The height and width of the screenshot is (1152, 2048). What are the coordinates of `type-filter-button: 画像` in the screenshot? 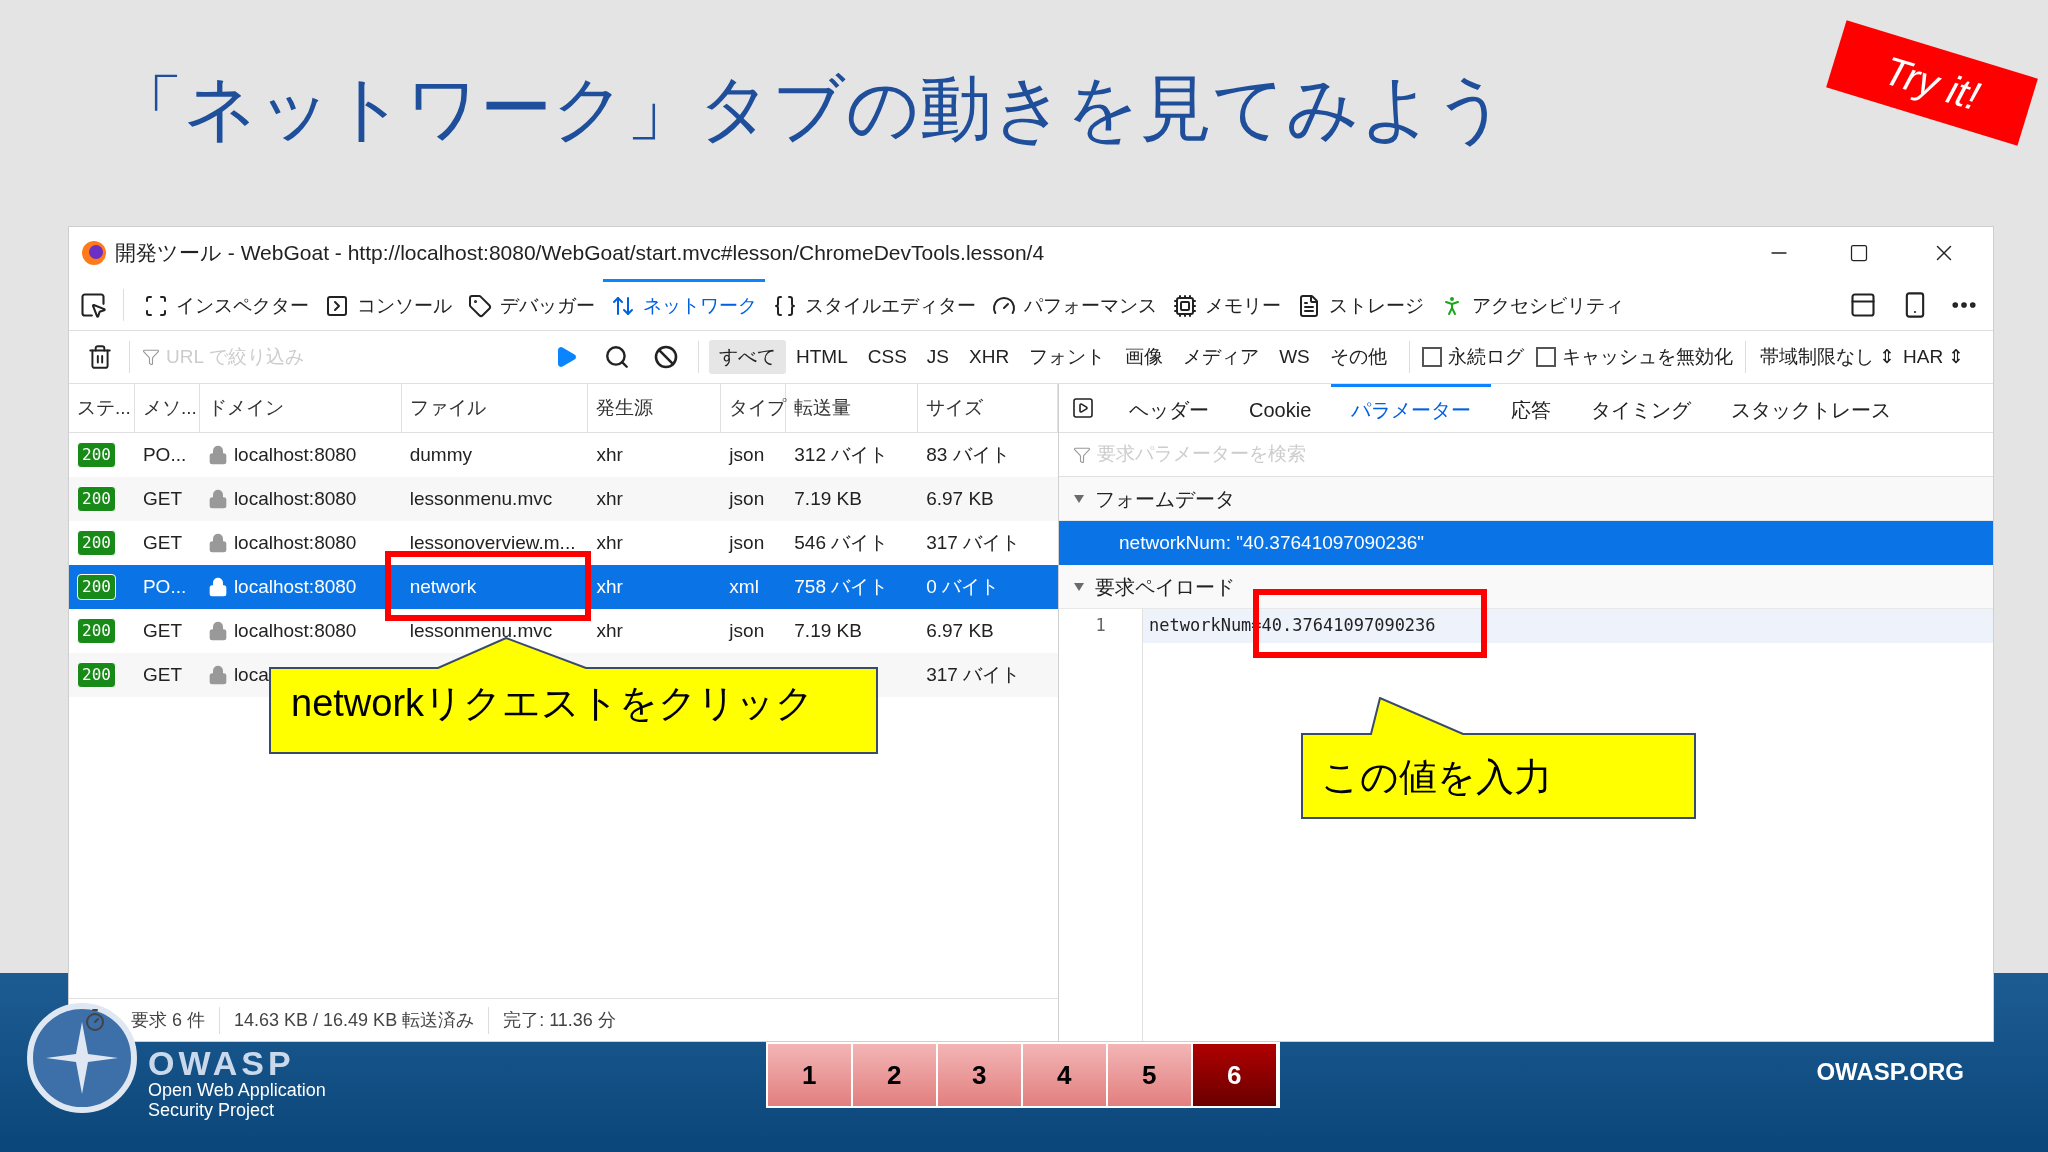 It's located at (1144, 357).